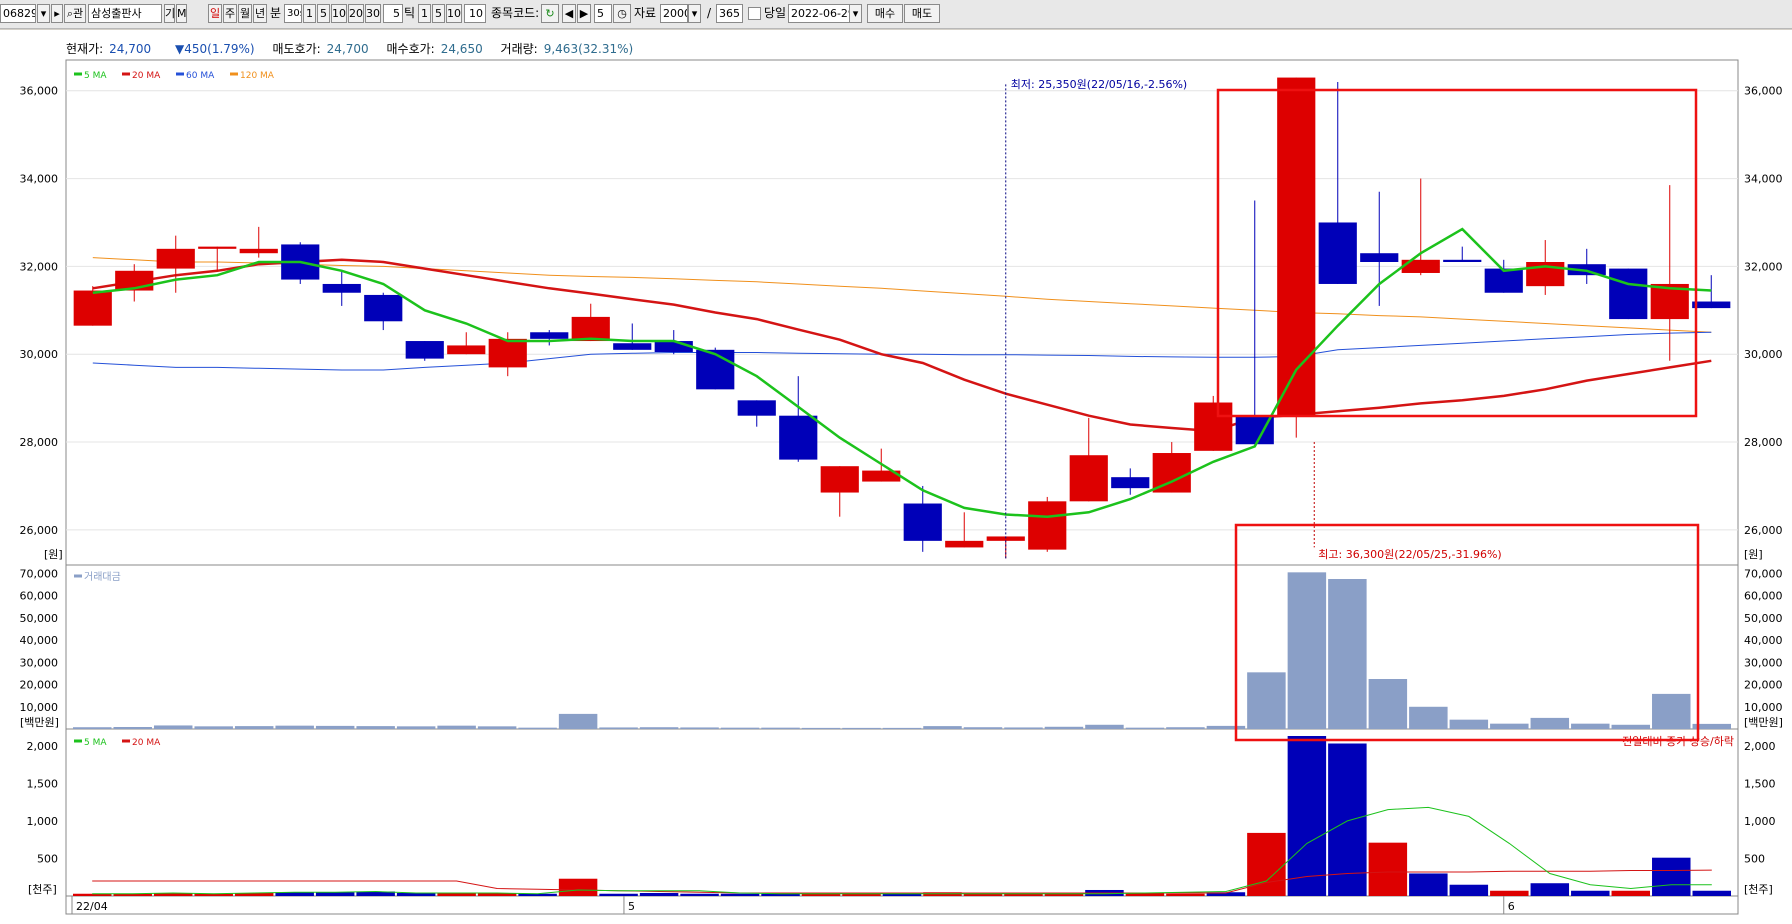 Image resolution: width=1792 pixels, height=924 pixels. I want to click on date-field: 2022-06-29, so click(819, 13).